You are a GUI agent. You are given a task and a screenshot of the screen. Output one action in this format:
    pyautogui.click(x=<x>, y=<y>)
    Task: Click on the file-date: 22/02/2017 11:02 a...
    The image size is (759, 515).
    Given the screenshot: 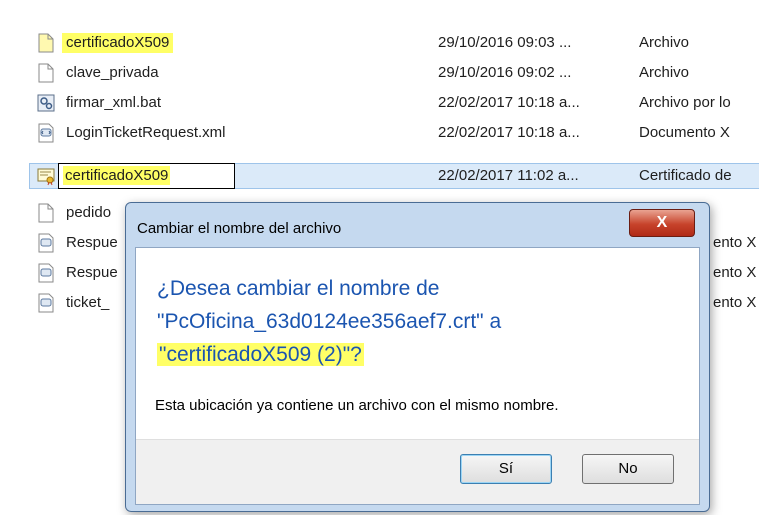 What is the action you would take?
    pyautogui.click(x=508, y=175)
    